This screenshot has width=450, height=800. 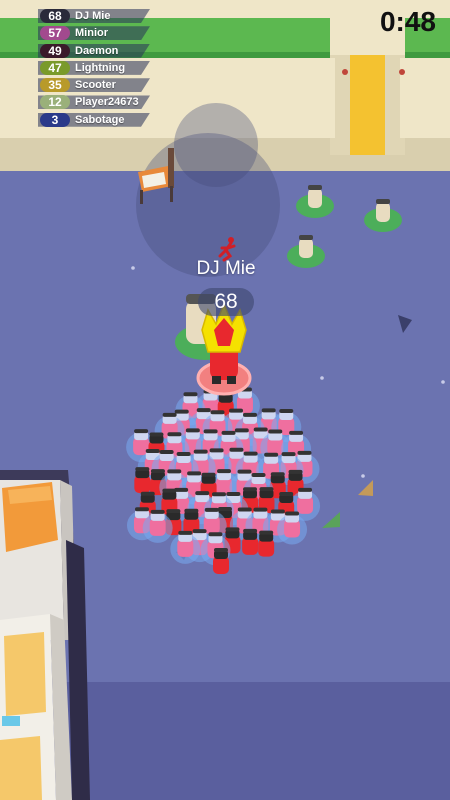 I want to click on player-name: Minior, so click(x=91, y=33).